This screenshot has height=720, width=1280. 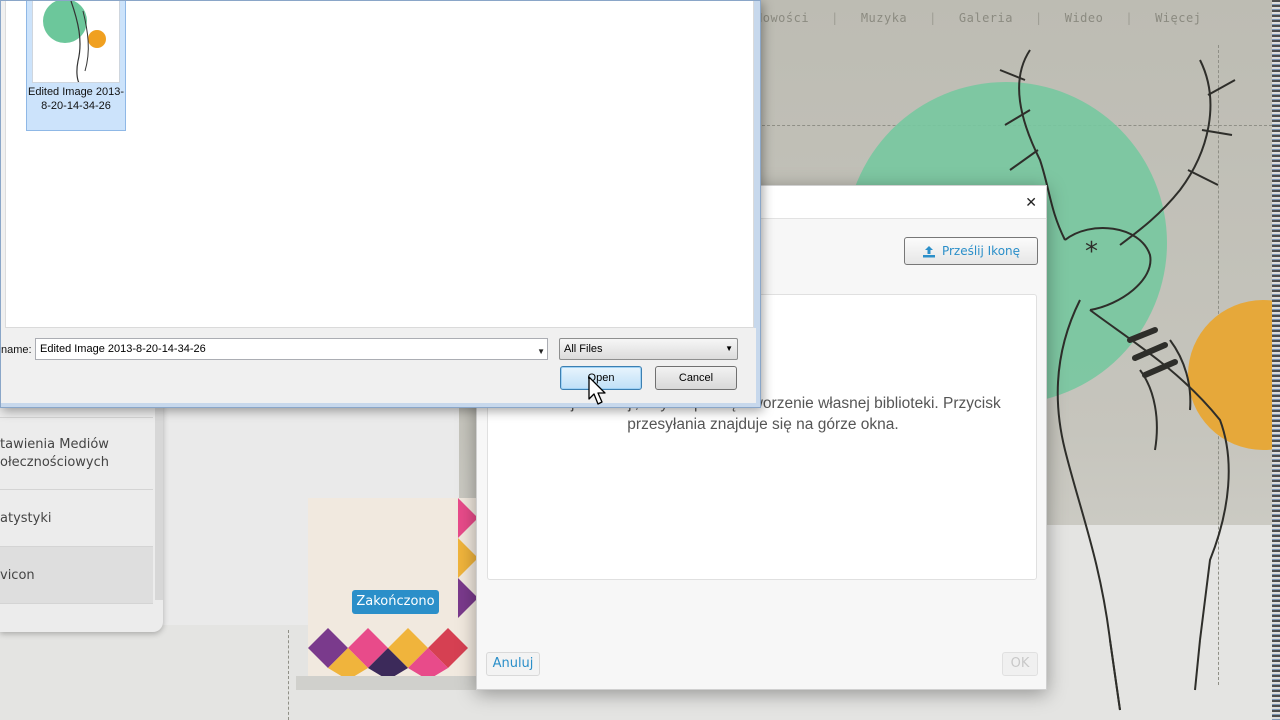 I want to click on upload-icon-button: Prześlij Ikonę, so click(x=971, y=251).